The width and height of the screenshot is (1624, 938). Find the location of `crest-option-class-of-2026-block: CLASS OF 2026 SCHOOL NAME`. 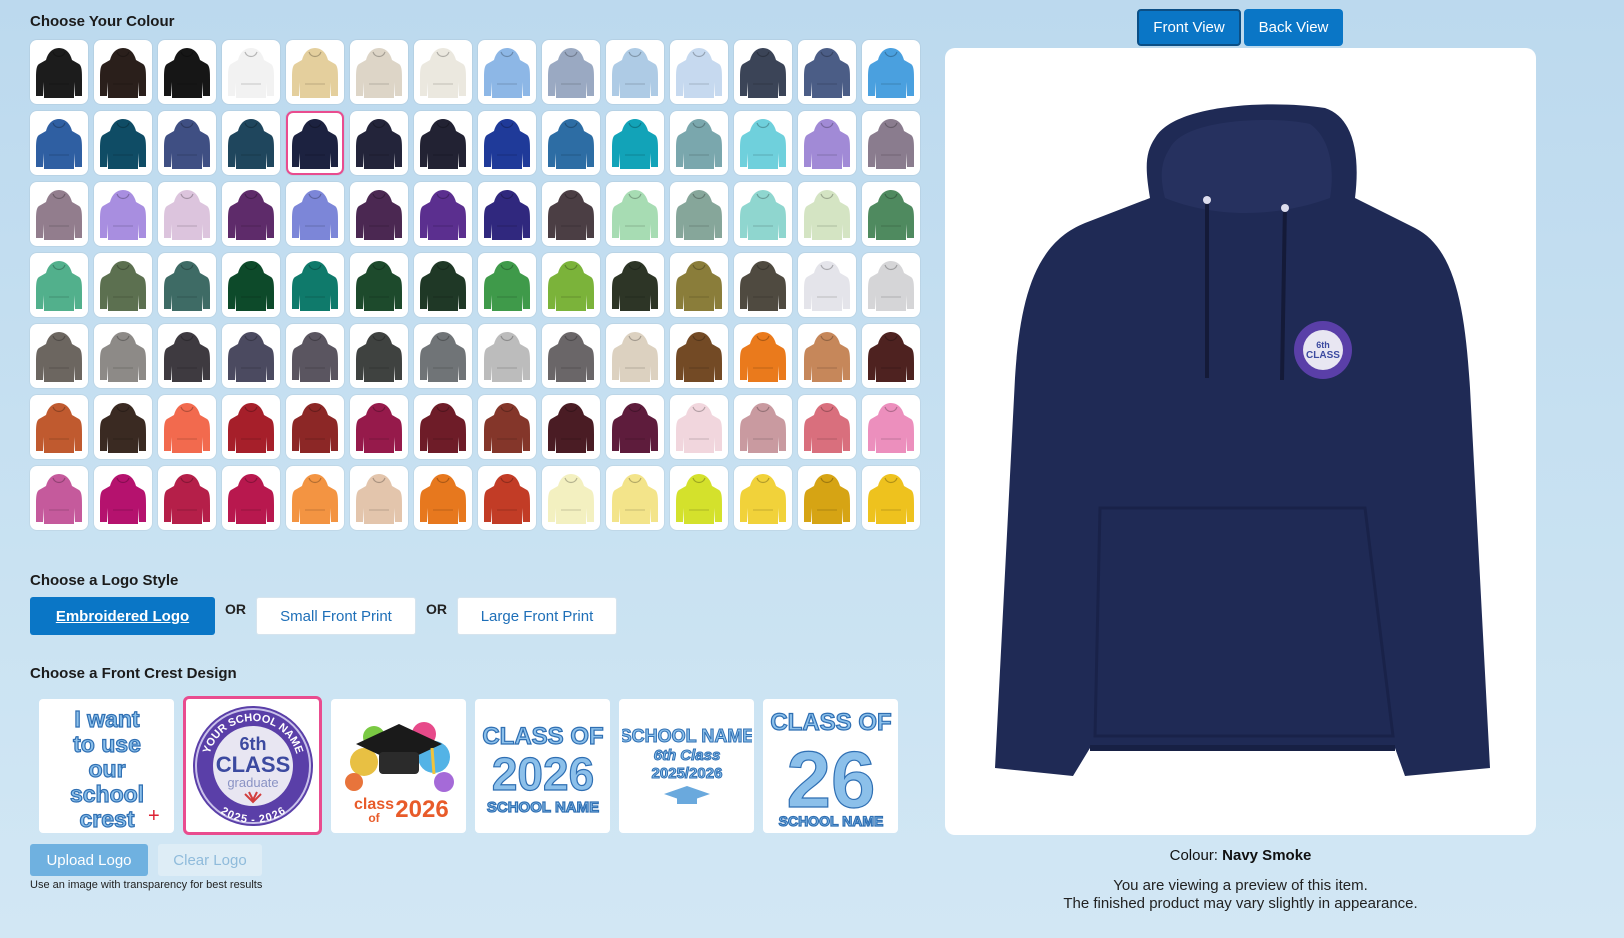

crest-option-class-of-2026-block: CLASS OF 2026 SCHOOL NAME is located at coordinates (542, 766).